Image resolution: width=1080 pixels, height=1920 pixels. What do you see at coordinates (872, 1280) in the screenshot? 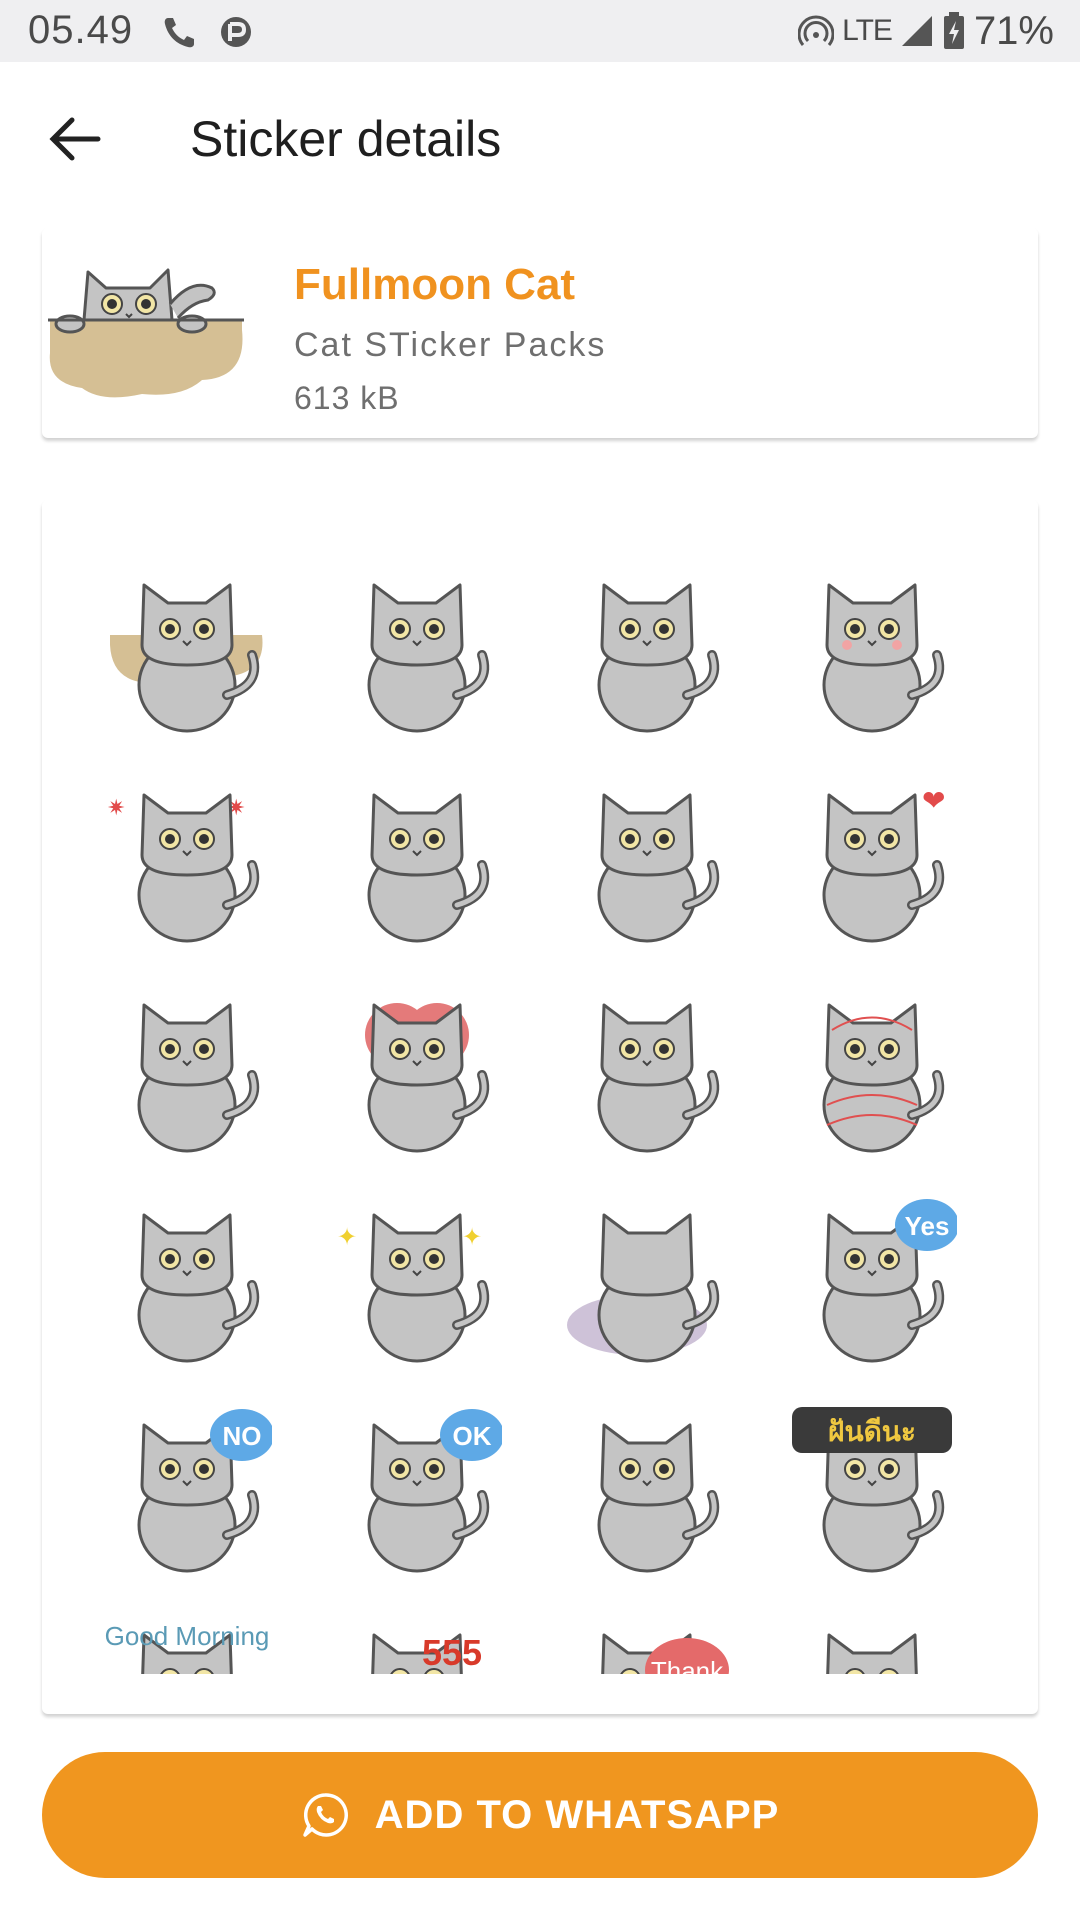
I see `sticker-item: Yes` at bounding box center [872, 1280].